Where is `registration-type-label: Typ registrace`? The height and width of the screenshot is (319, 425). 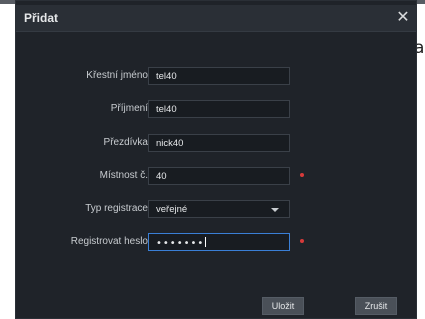 registration-type-label: Typ registrace is located at coordinates (116, 208).